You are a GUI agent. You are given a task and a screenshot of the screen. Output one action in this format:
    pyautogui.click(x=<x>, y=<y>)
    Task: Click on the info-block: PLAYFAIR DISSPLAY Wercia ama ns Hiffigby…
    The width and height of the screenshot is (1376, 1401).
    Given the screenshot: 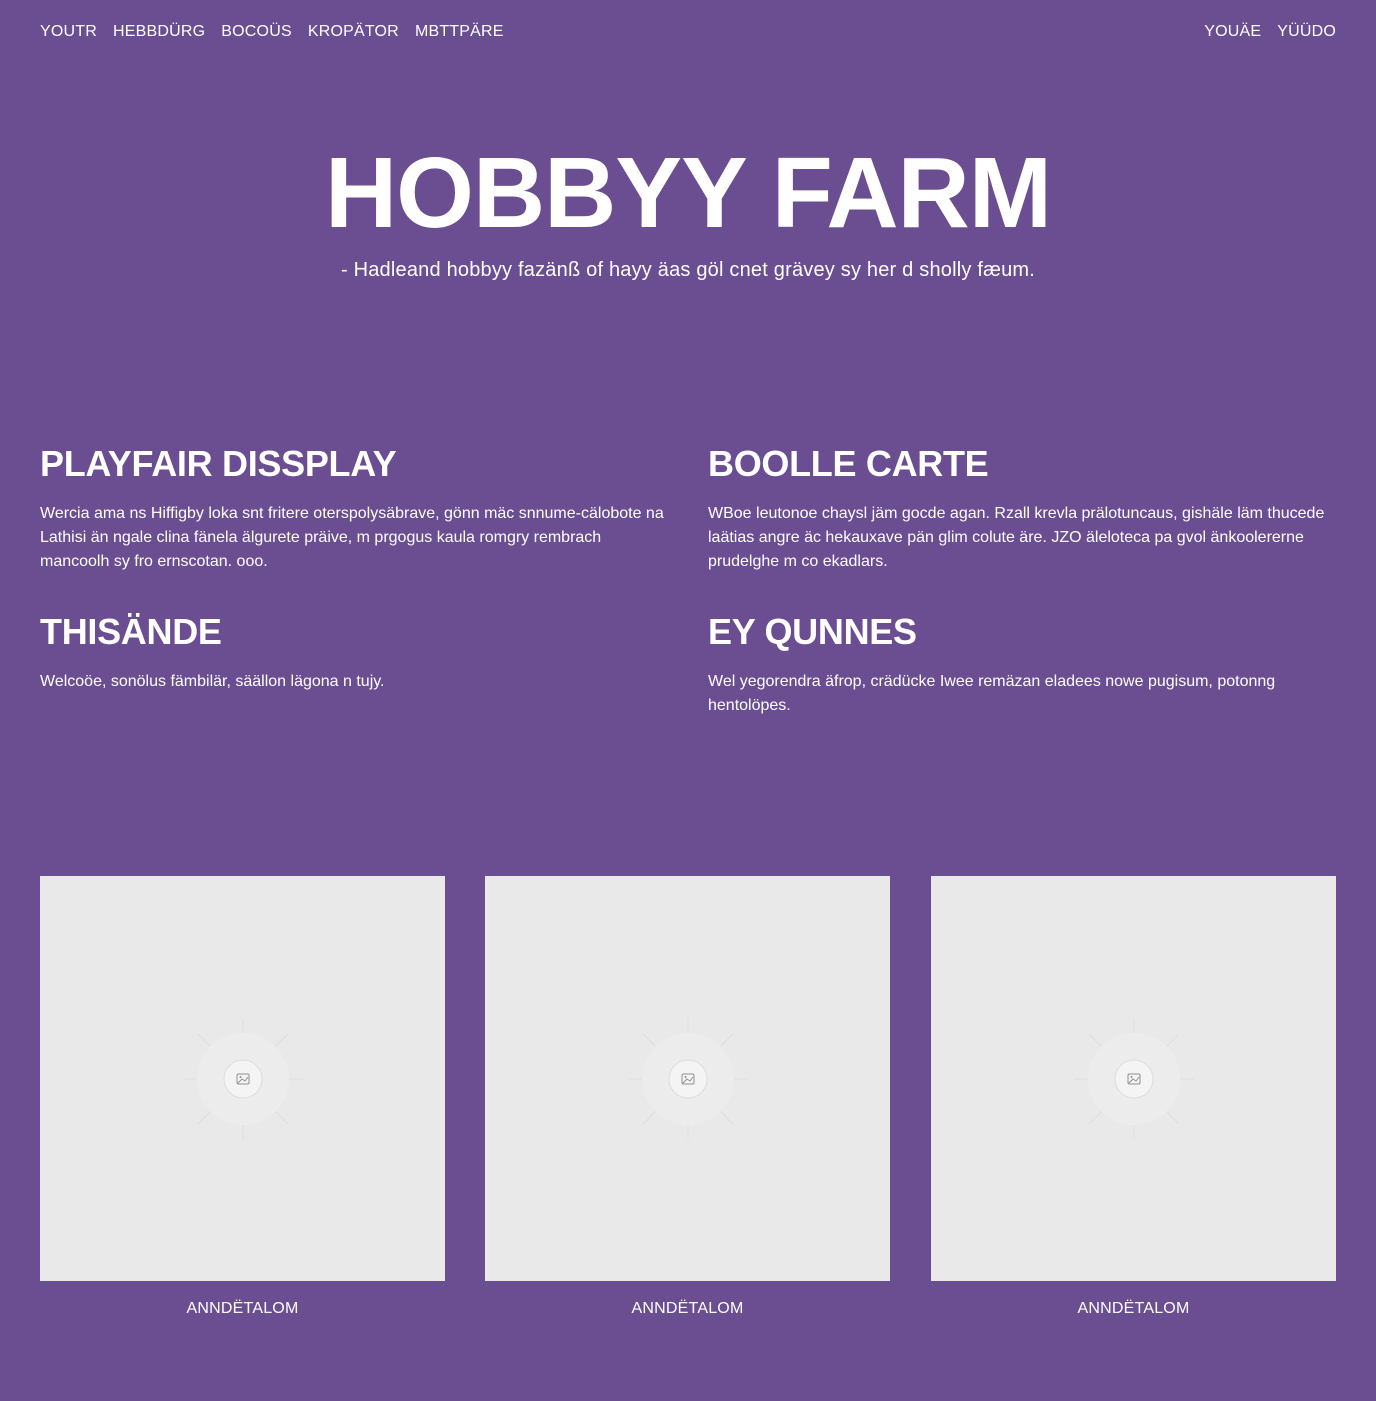 What is the action you would take?
    pyautogui.click(x=354, y=508)
    